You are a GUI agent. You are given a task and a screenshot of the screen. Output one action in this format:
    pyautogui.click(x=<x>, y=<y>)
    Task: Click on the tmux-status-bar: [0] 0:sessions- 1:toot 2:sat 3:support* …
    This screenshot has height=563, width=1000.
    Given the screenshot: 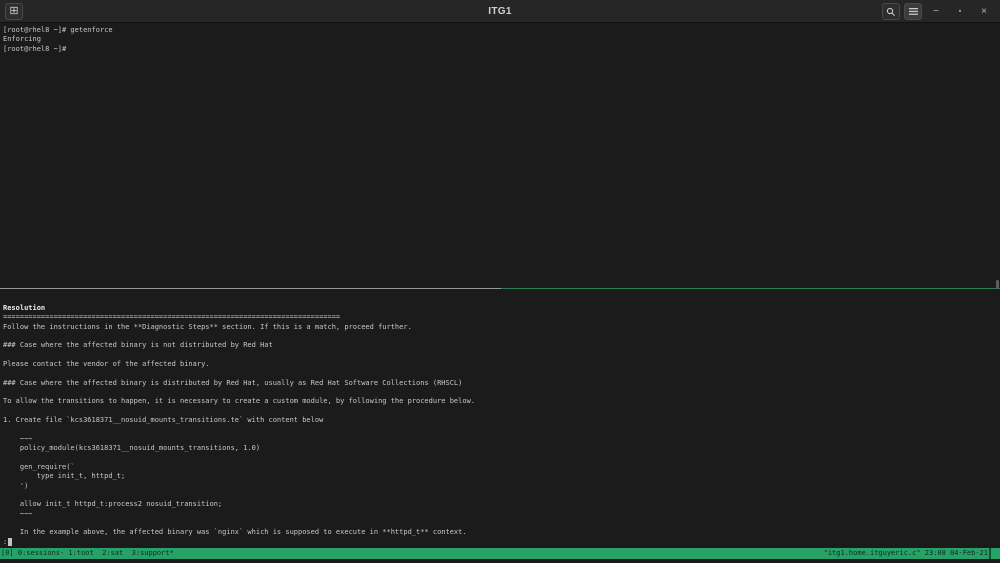 What is the action you would take?
    pyautogui.click(x=500, y=553)
    